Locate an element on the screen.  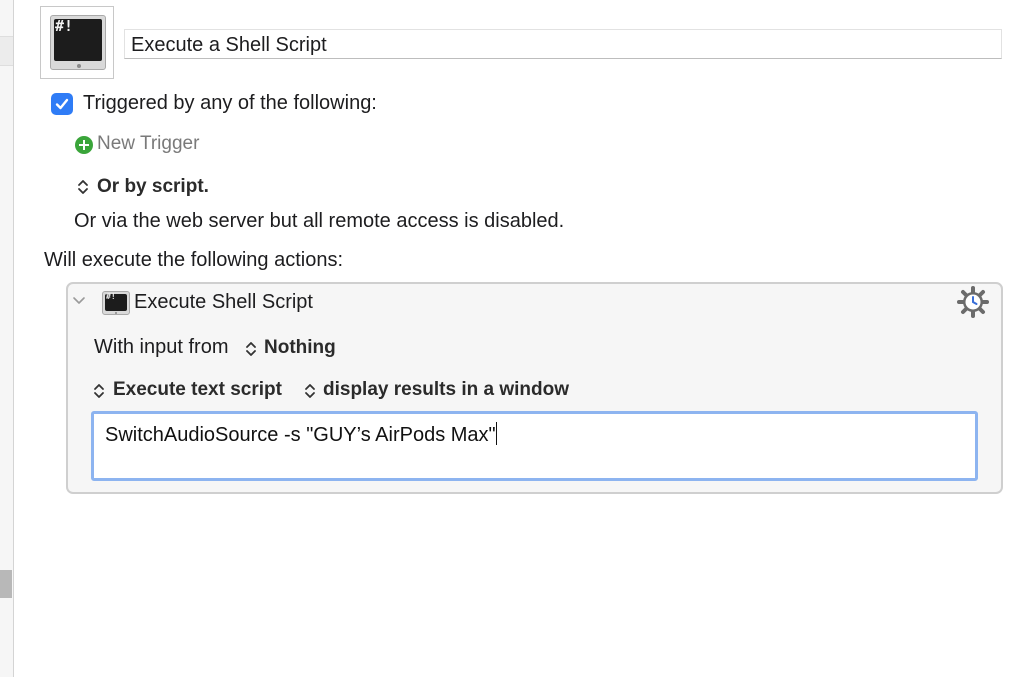
left-sidebar-edge is located at coordinates (7, 338).